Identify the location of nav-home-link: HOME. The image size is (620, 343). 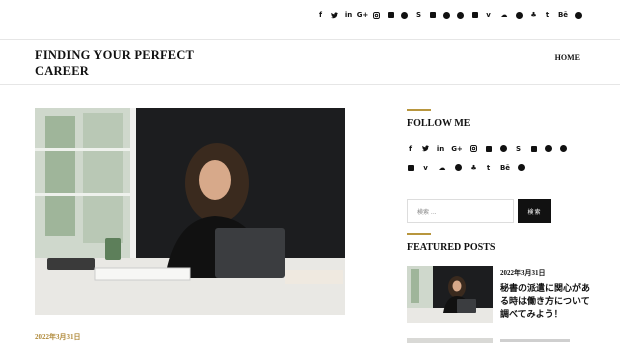
(567, 57).